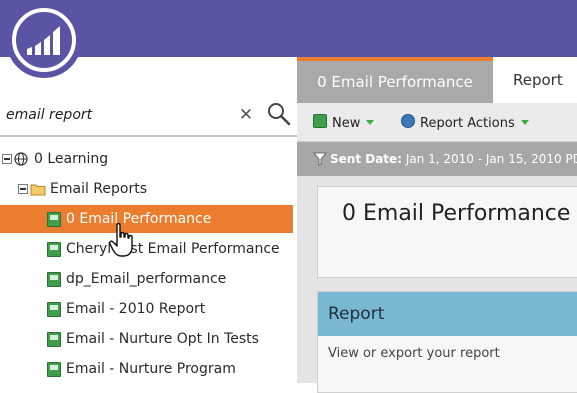 The width and height of the screenshot is (577, 393). I want to click on tab-bar: 0 Email Performance Report, so click(437, 80).